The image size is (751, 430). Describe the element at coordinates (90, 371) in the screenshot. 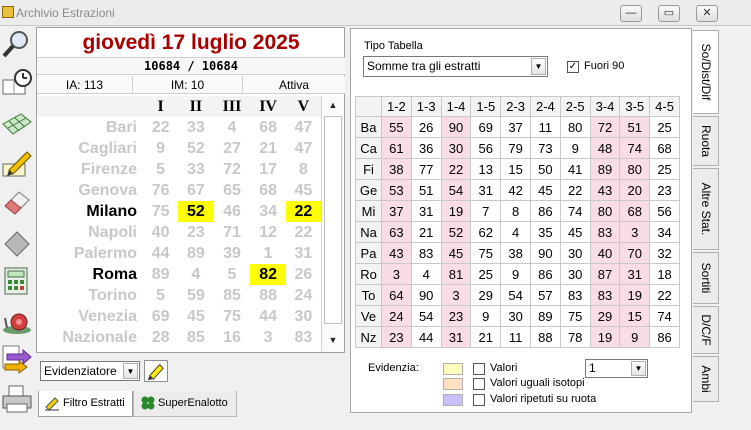

I see `highlighter-select: Evidenziatore ▼` at that location.